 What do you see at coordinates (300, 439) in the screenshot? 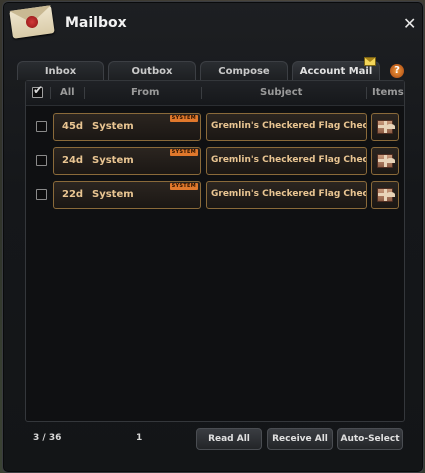
I see `receive-all-button: Receive All` at bounding box center [300, 439].